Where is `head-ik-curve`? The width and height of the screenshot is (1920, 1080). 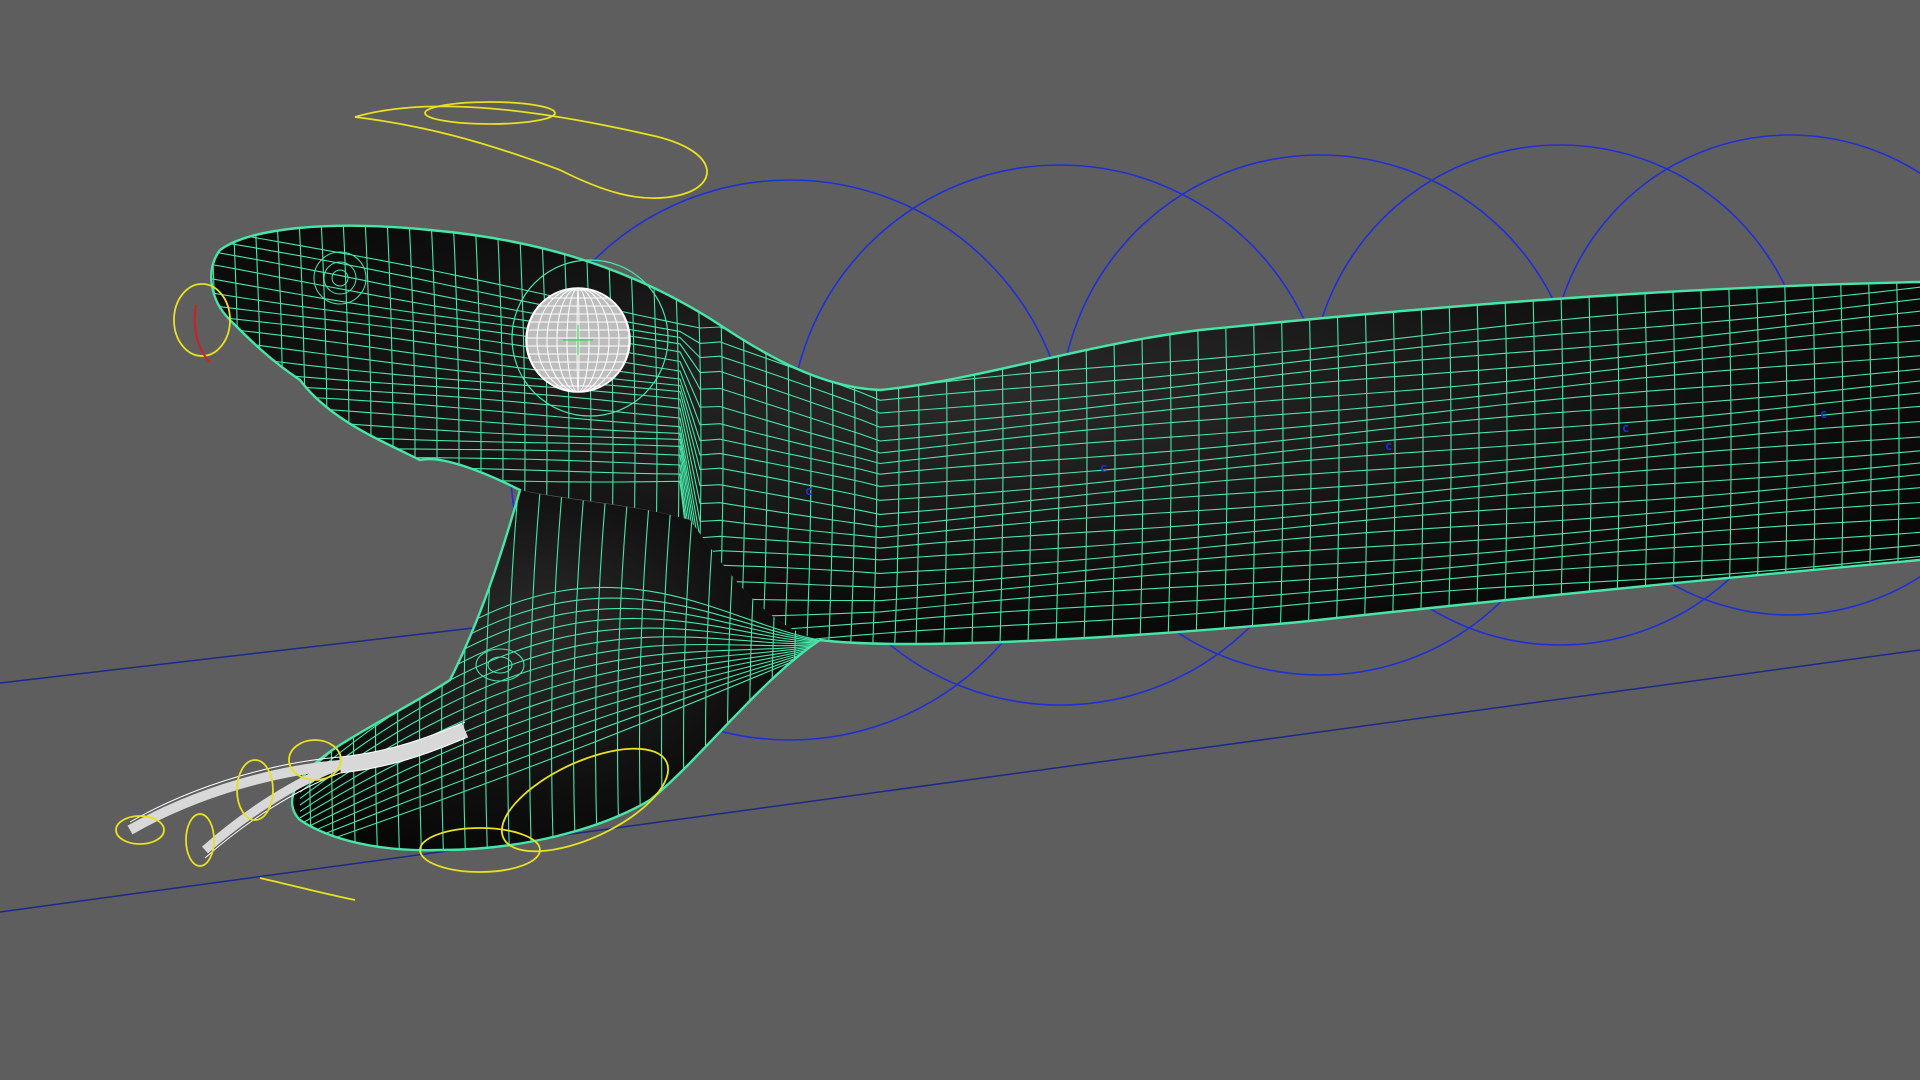
head-ik-curve is located at coordinates (531, 152).